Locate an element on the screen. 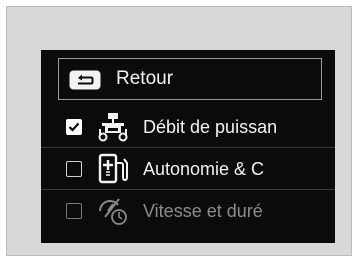 This screenshot has width=360, height=264. fuel-pump-range-icon is located at coordinates (113, 169).